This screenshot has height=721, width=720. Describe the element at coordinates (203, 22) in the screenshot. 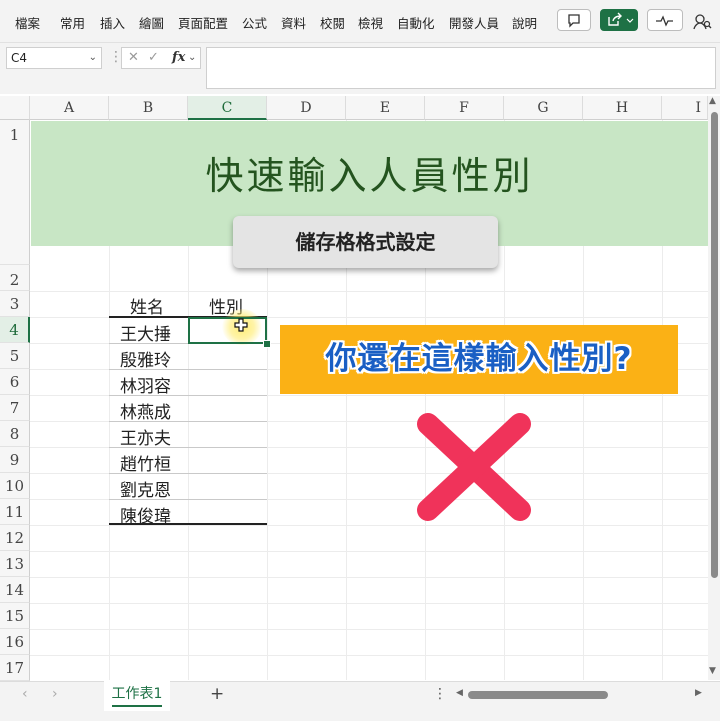

I see `tab-page-layout: 頁面配置` at that location.